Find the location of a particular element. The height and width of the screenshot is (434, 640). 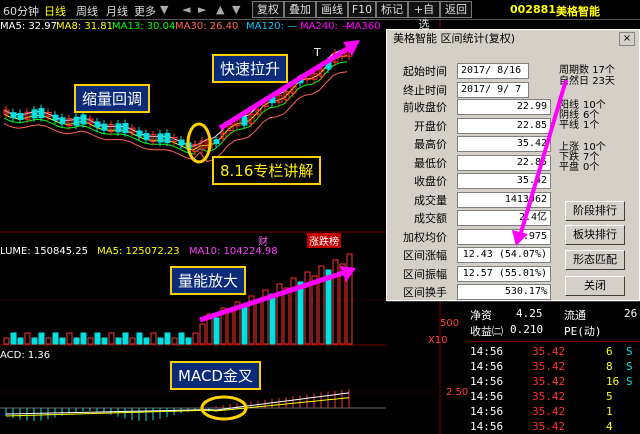

stat-value: 1413962 is located at coordinates (504, 199).